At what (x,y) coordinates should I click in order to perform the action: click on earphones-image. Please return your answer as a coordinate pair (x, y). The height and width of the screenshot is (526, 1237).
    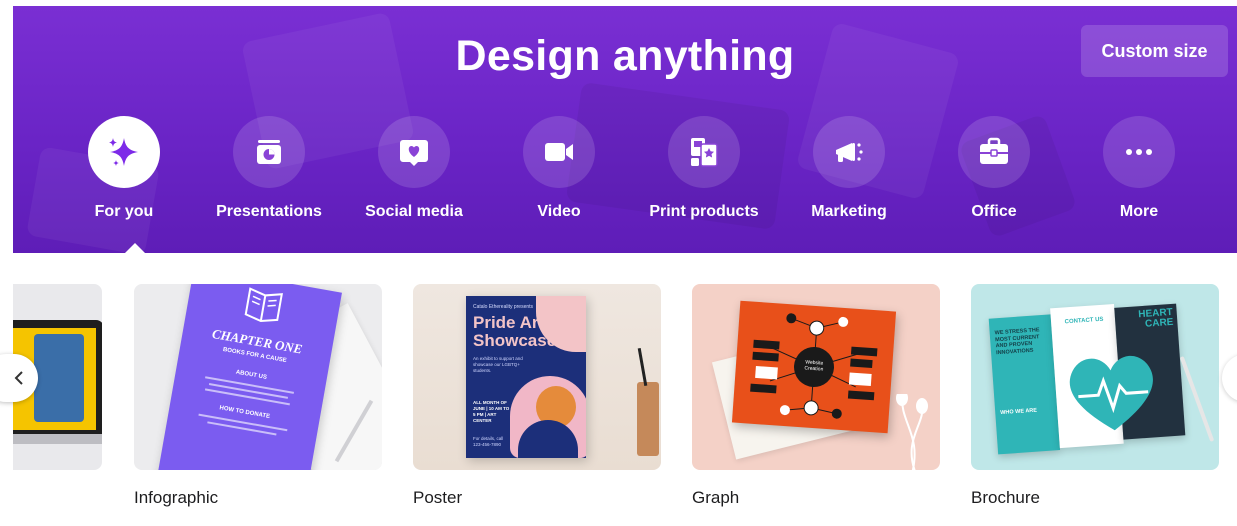
    Looking at the image, I should click on (912, 432).